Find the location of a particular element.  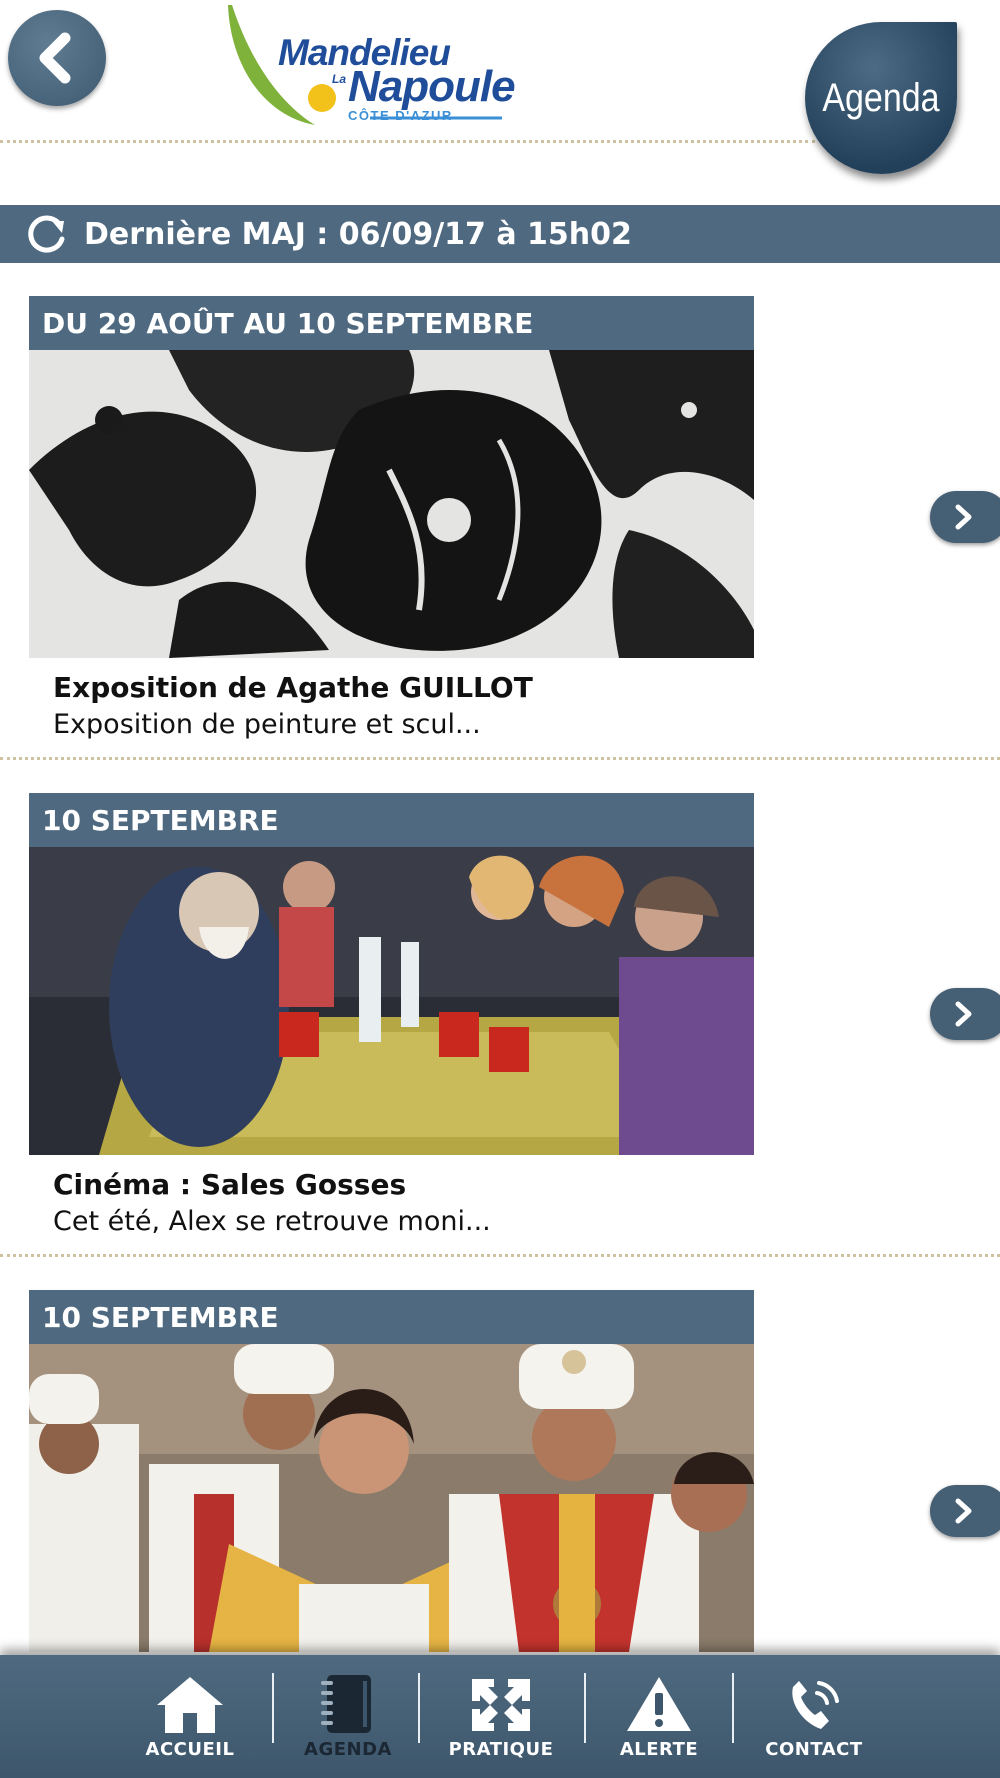

event-title: Cinéma : Sales Gosses is located at coordinates (230, 1184).